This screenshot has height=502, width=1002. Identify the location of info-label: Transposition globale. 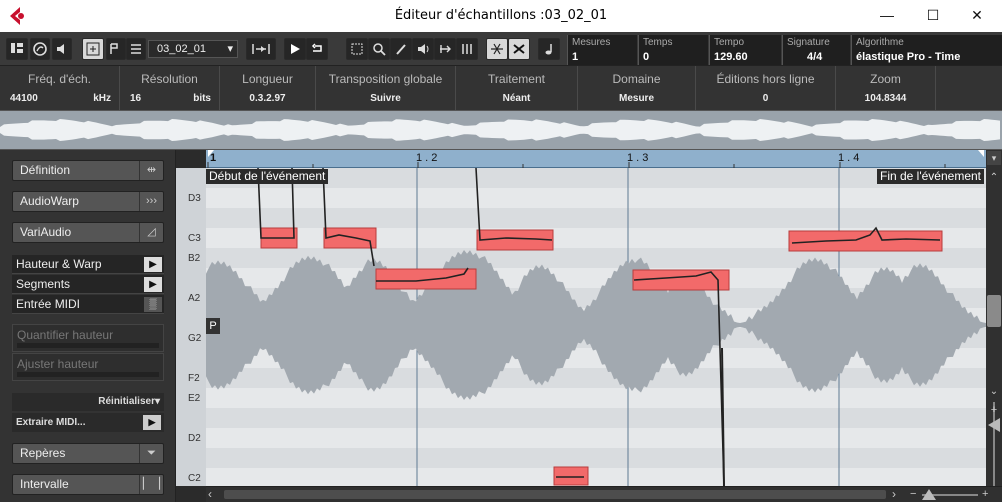
(385, 79).